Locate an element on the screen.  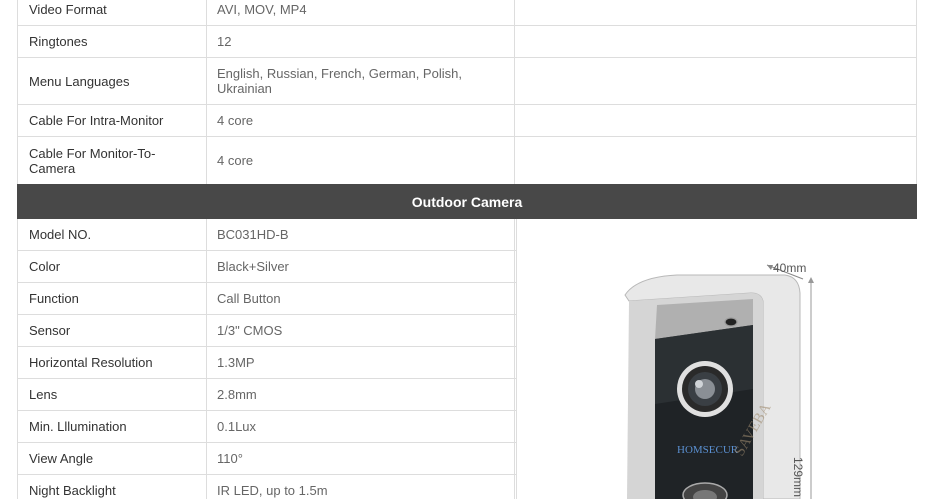
spec-value: 2.8mm is located at coordinates (361, 394).